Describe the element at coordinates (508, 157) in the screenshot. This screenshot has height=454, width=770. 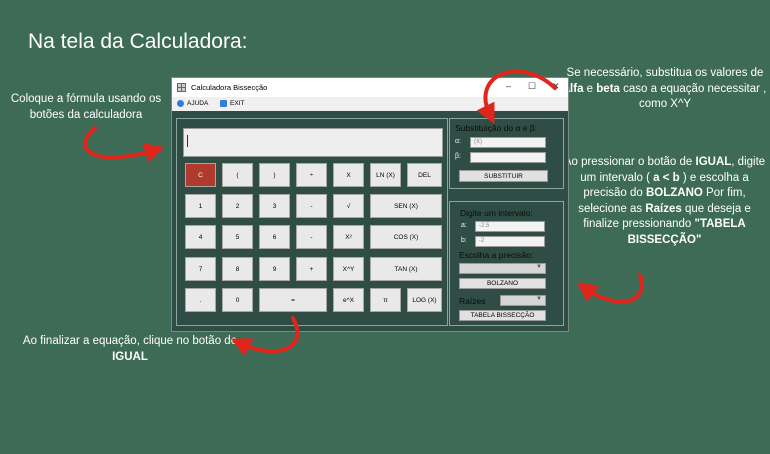
I see `beta-input` at that location.